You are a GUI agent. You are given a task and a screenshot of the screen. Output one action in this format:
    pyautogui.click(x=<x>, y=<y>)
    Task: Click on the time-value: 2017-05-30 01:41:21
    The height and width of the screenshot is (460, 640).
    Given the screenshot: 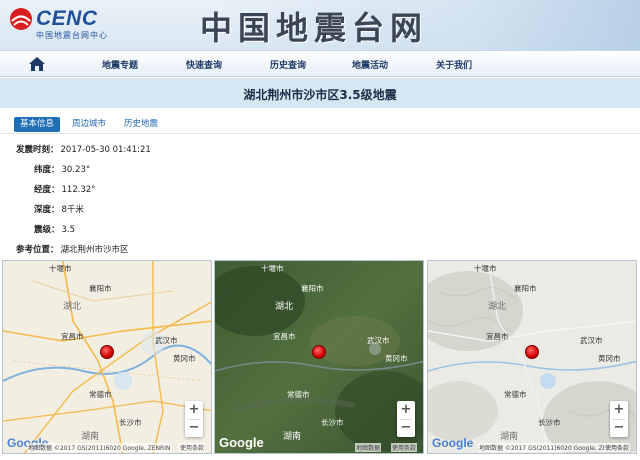 What is the action you would take?
    pyautogui.click(x=106, y=150)
    